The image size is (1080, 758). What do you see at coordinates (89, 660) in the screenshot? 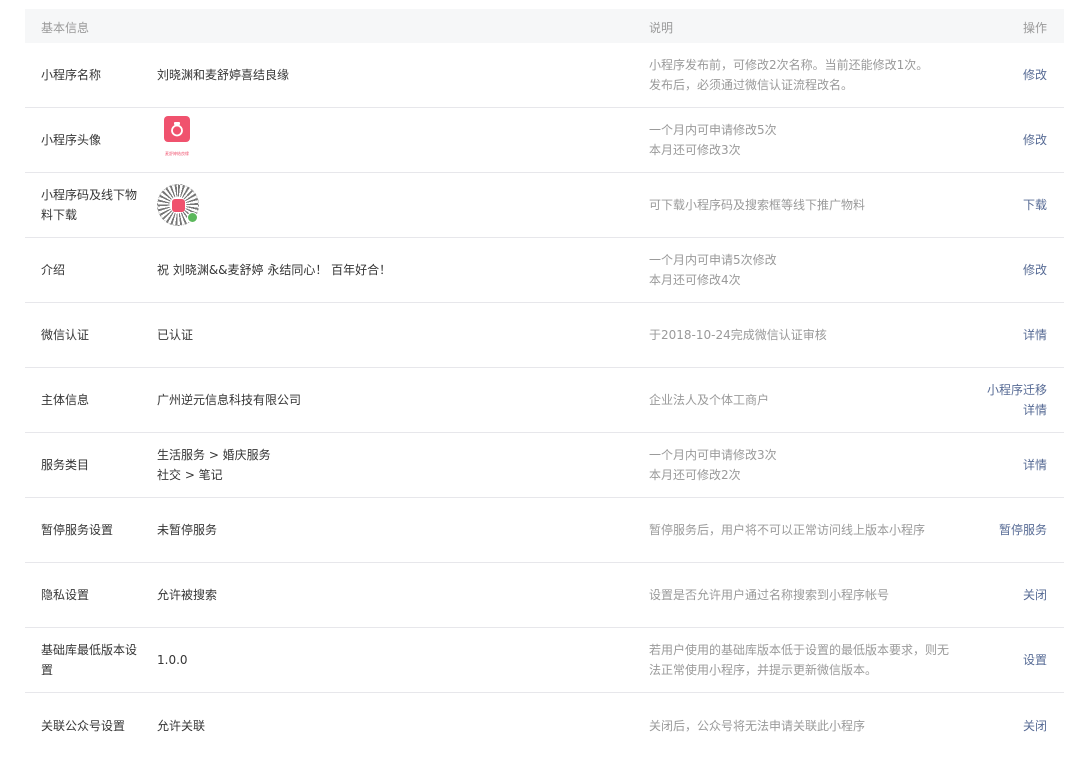
I see `row-label: 基础库最低版本设置` at bounding box center [89, 660].